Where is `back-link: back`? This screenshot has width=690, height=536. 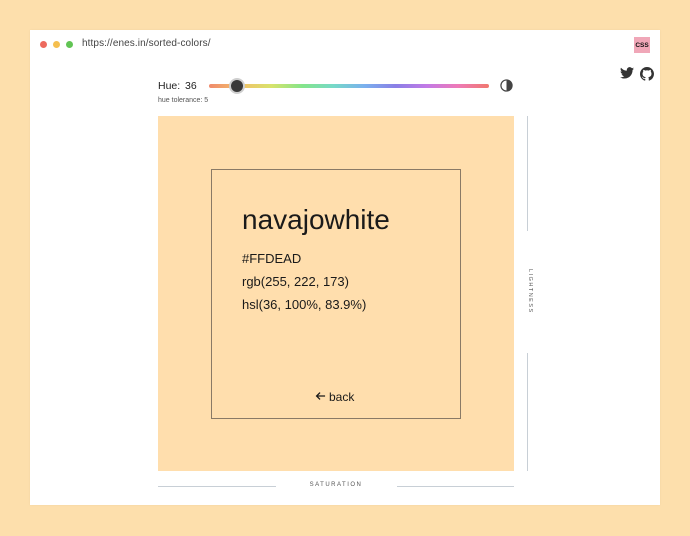 back-link: back is located at coordinates (334, 397).